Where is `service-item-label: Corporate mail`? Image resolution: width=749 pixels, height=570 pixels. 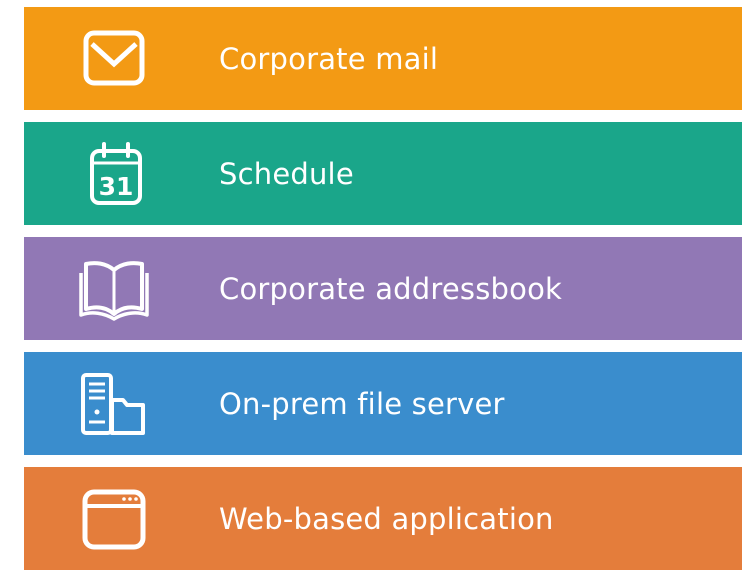 service-item-label: Corporate mail is located at coordinates (329, 58).